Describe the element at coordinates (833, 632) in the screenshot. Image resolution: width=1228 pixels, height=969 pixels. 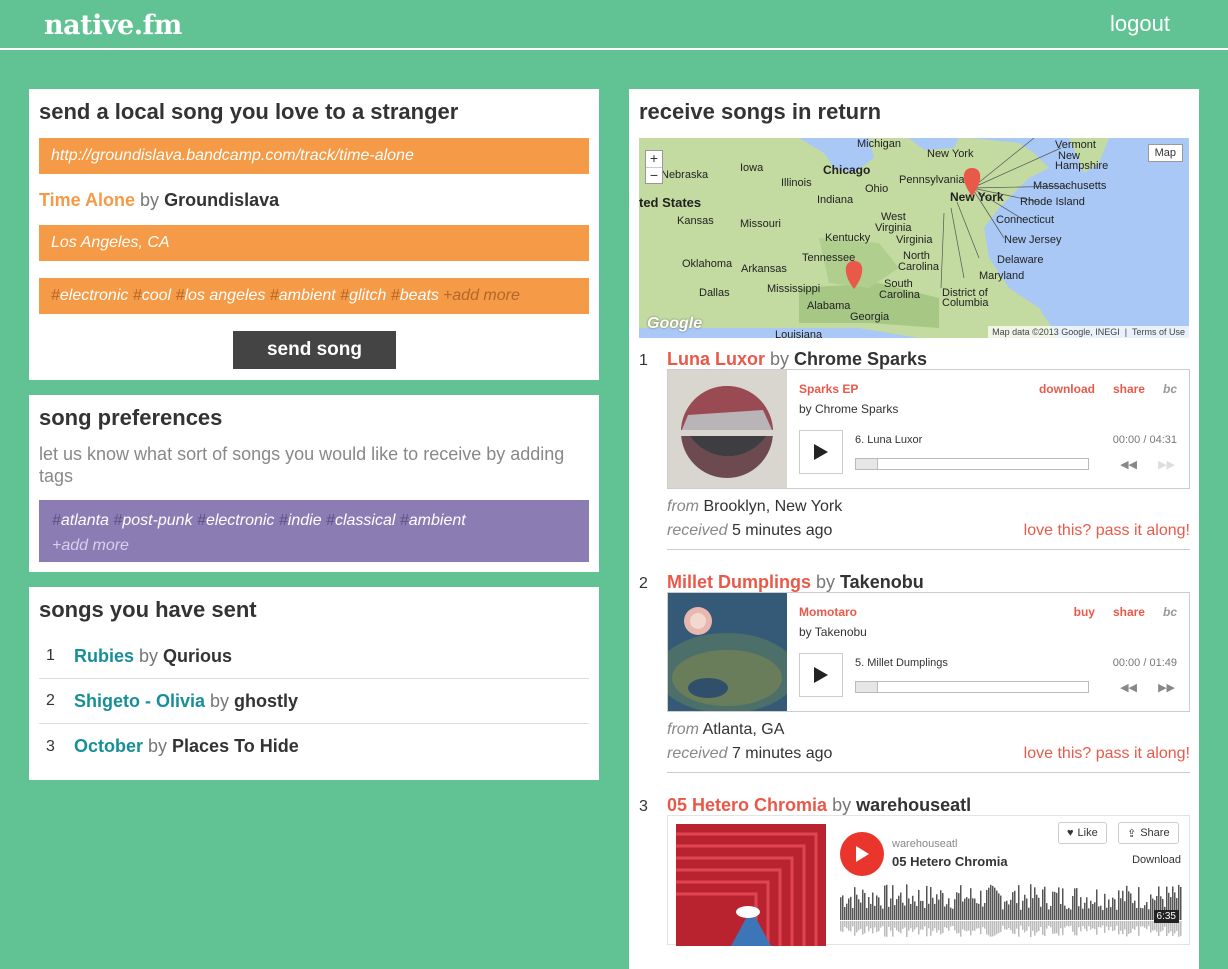
I see `album-artist: by Takenobu` at that location.